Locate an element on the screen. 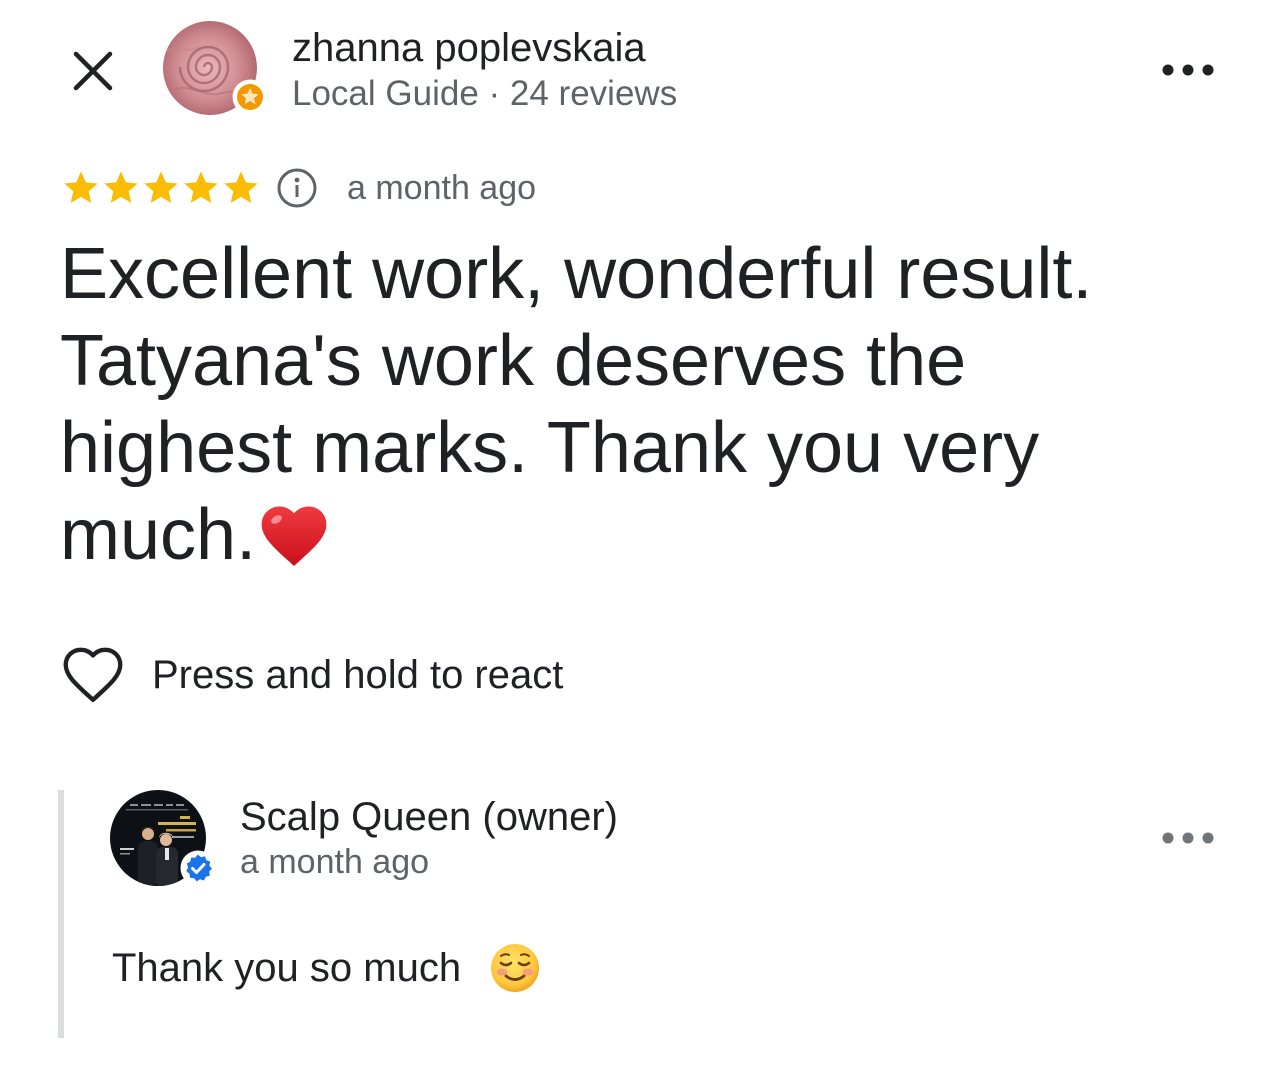 This screenshot has height=1067, width=1280. owner-reply-text: Thank you so much is located at coordinates (287, 968).